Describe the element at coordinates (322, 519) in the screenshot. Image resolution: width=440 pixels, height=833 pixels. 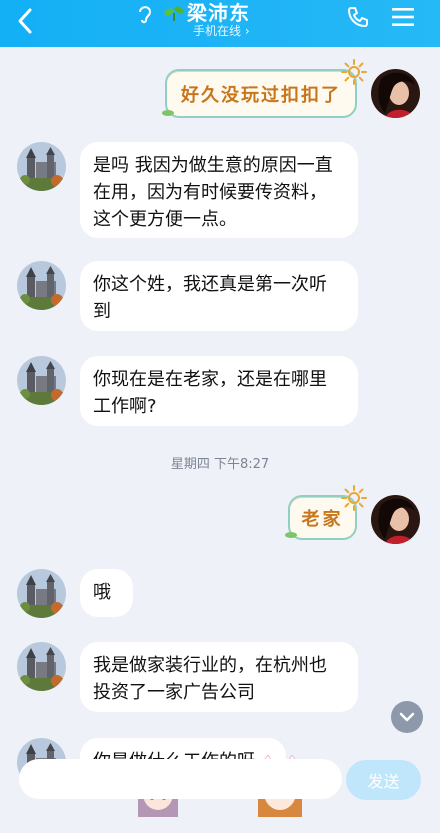
I see `sticker-text: 老家` at that location.